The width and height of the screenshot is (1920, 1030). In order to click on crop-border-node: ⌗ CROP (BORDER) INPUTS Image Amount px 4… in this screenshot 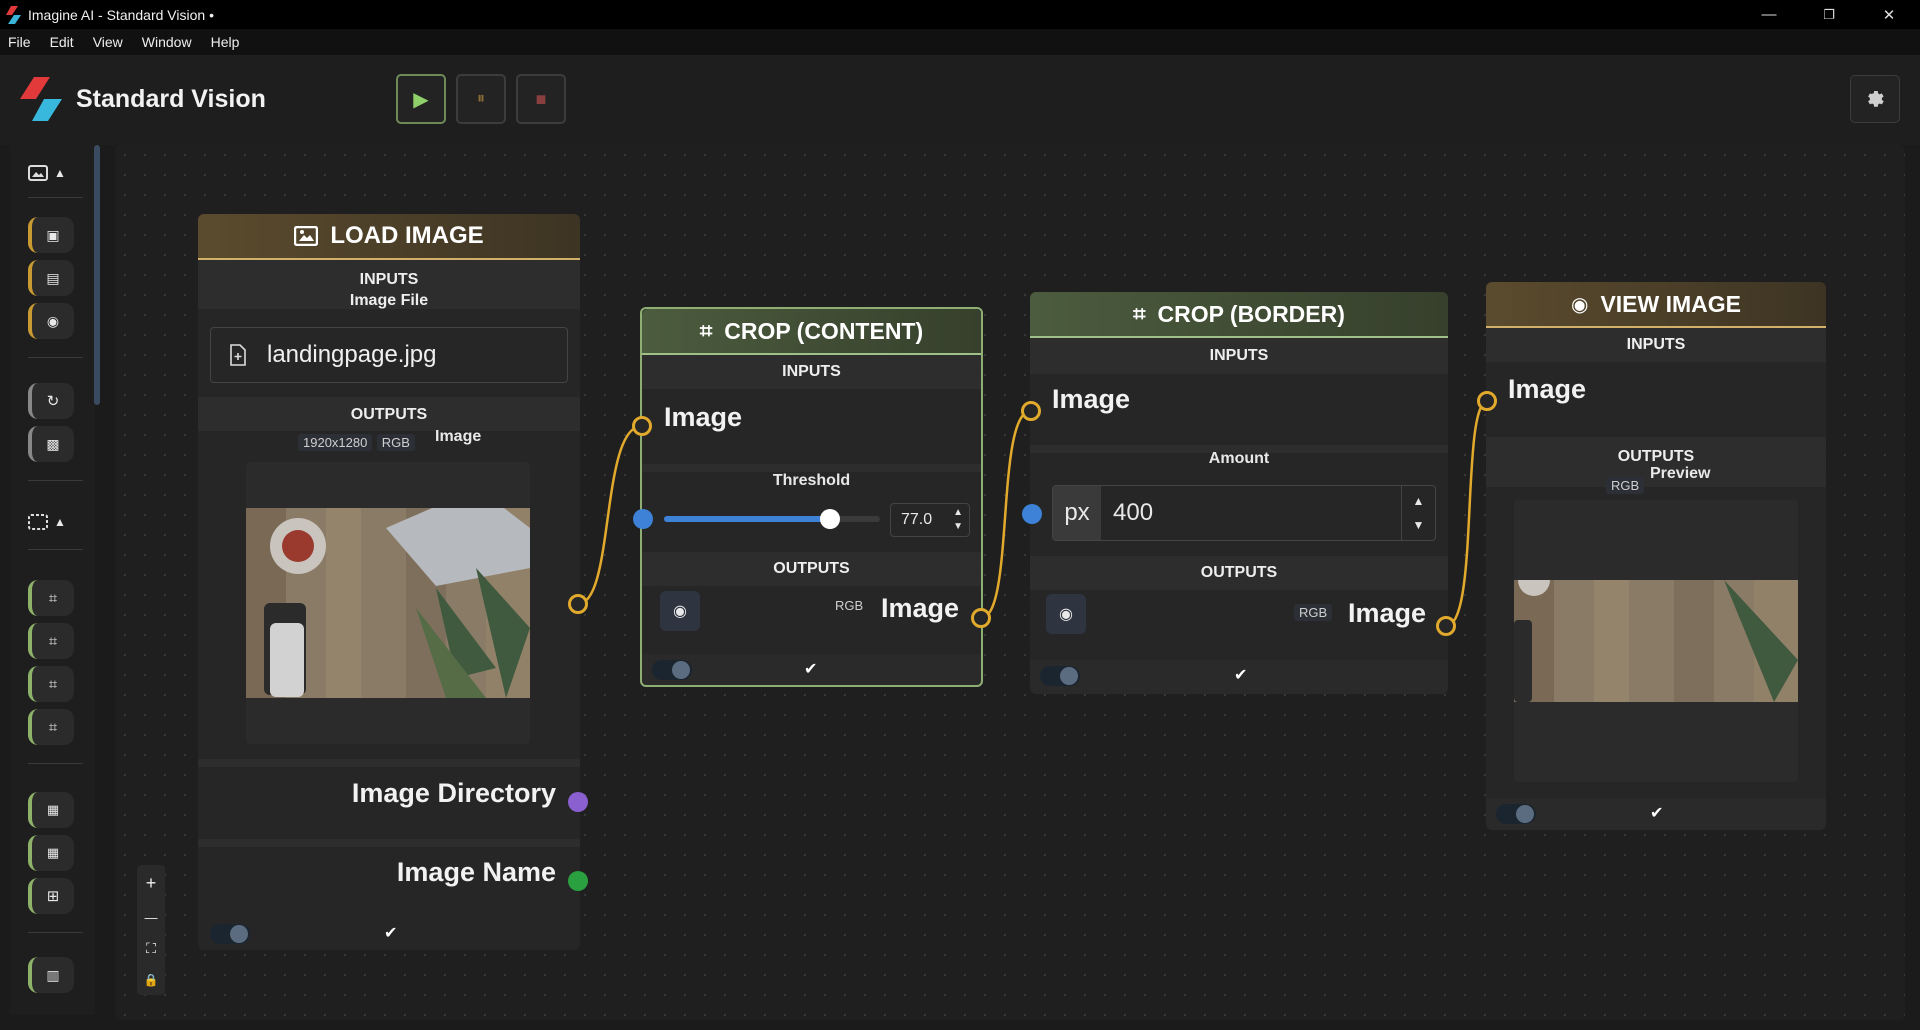, I will do `click(1239, 493)`.